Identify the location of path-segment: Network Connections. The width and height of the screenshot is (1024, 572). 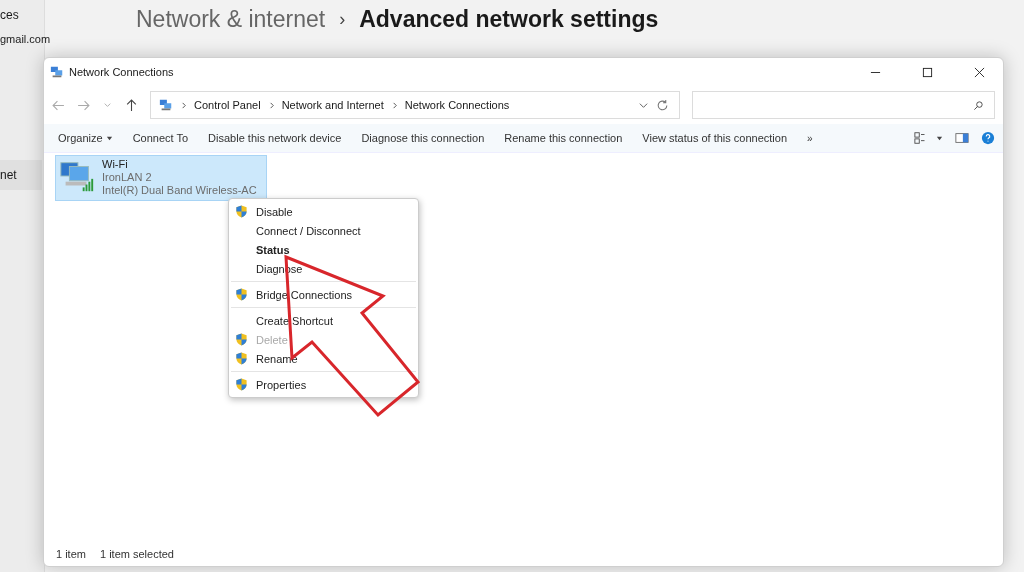
(457, 105).